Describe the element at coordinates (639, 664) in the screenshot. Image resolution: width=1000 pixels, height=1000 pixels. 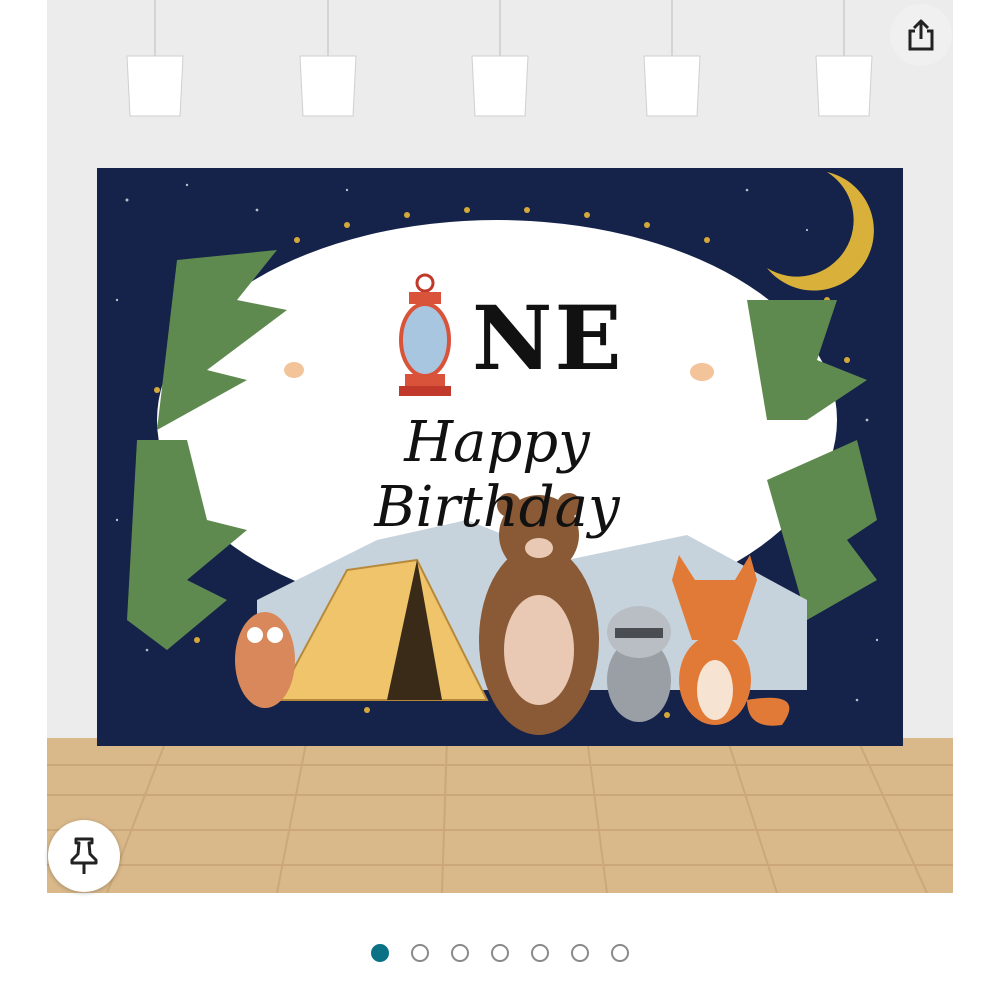
I see `raccoon` at that location.